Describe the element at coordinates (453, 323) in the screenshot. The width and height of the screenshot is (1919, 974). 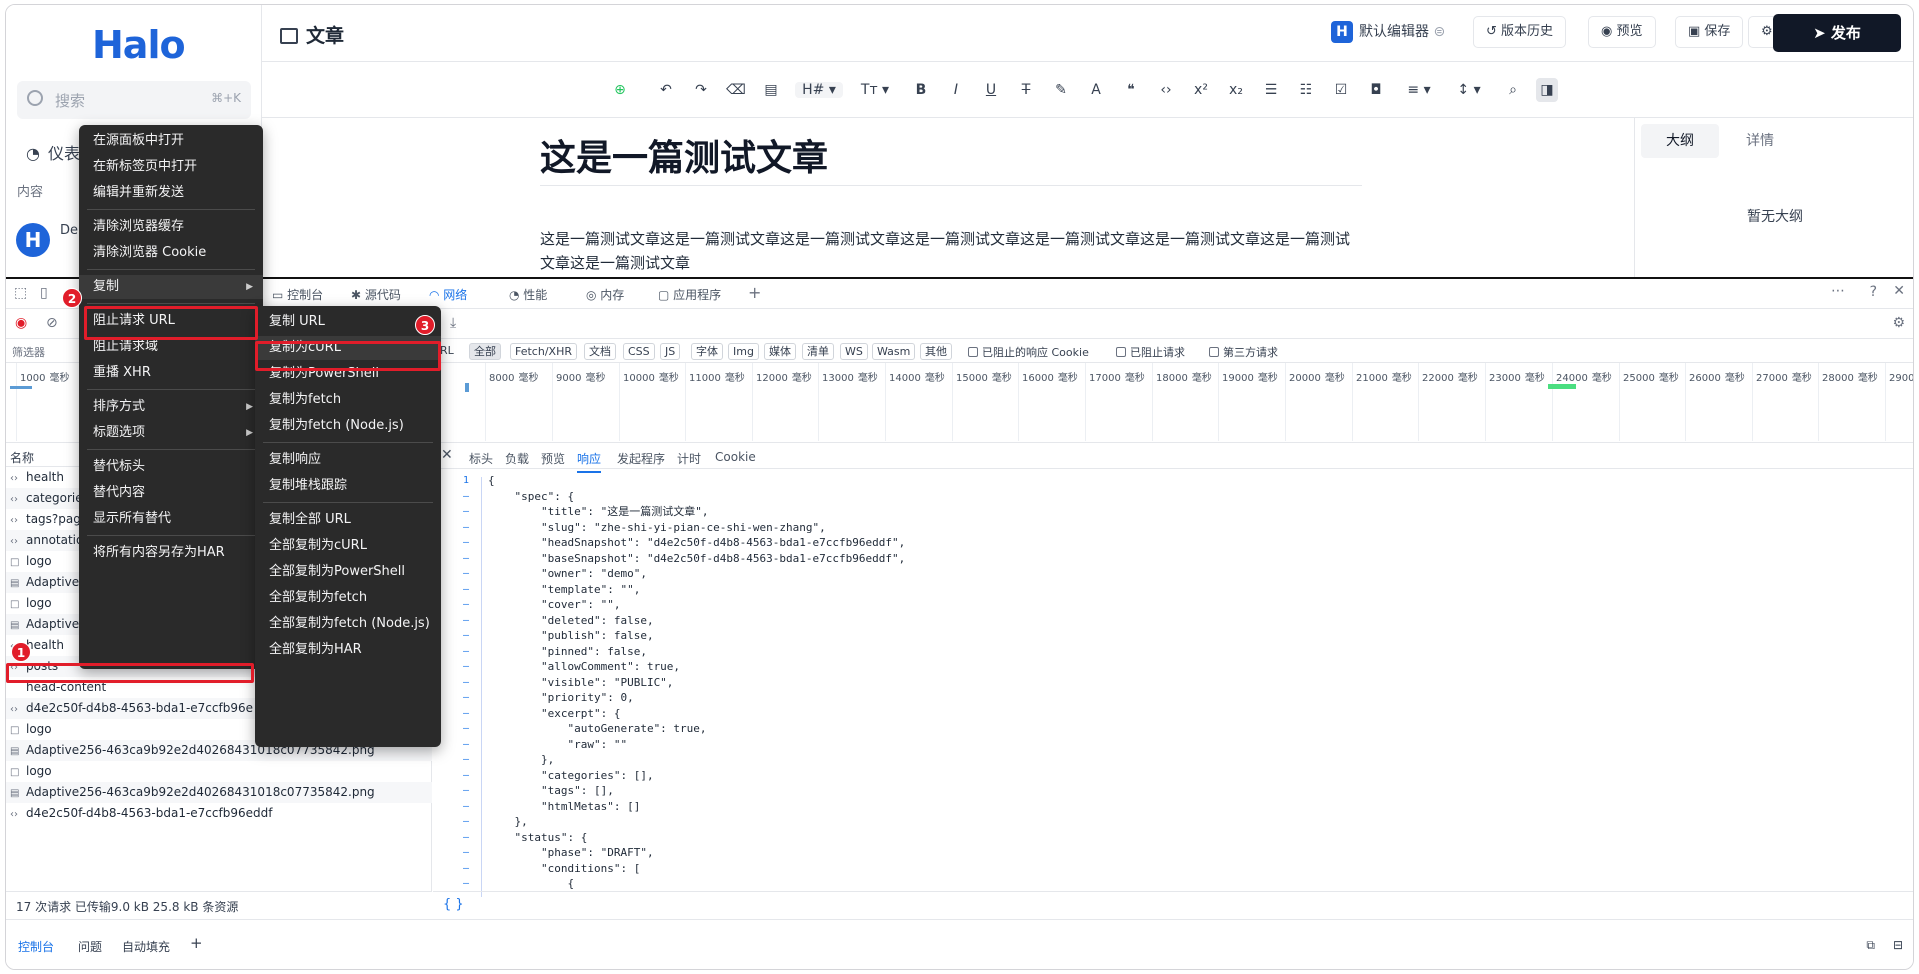
I see `download-icon: ⤓` at that location.